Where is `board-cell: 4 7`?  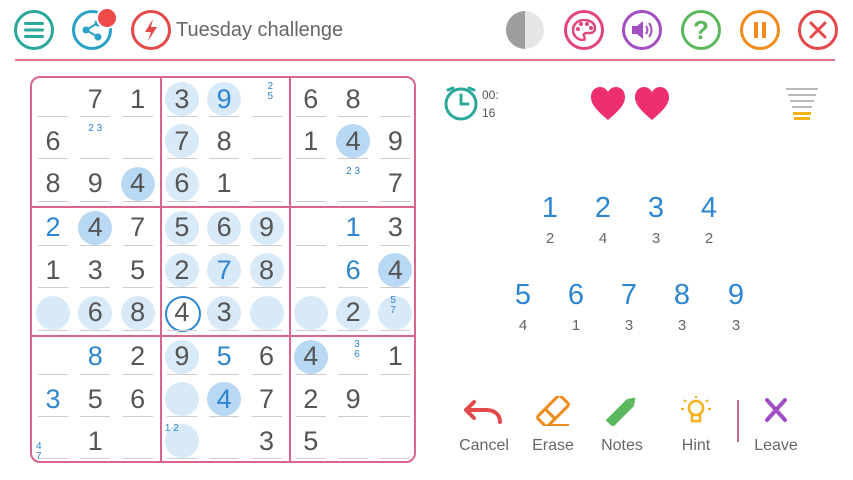 board-cell: 4 7 is located at coordinates (53, 441).